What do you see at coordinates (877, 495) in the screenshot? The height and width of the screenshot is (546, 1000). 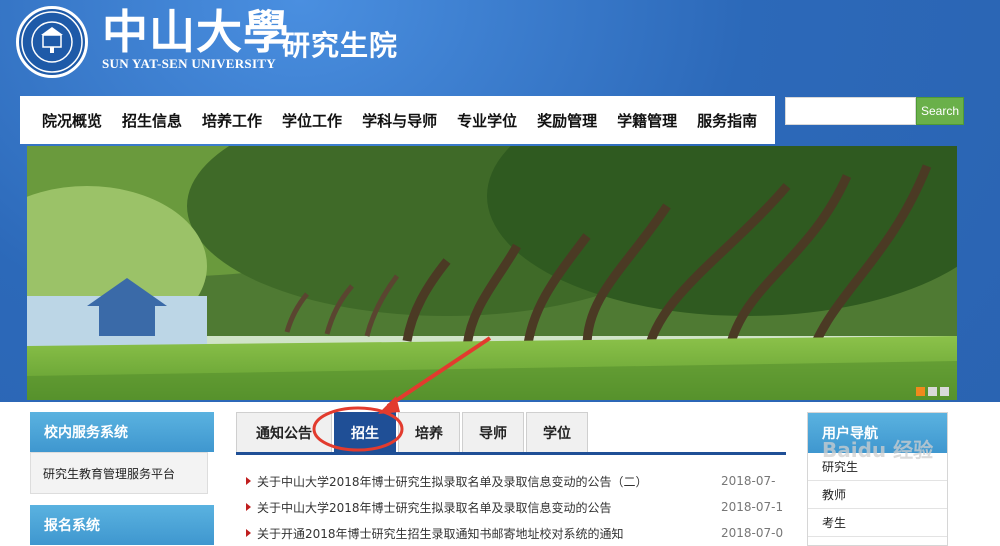 I see `user-nav-item-teachers: 教师` at bounding box center [877, 495].